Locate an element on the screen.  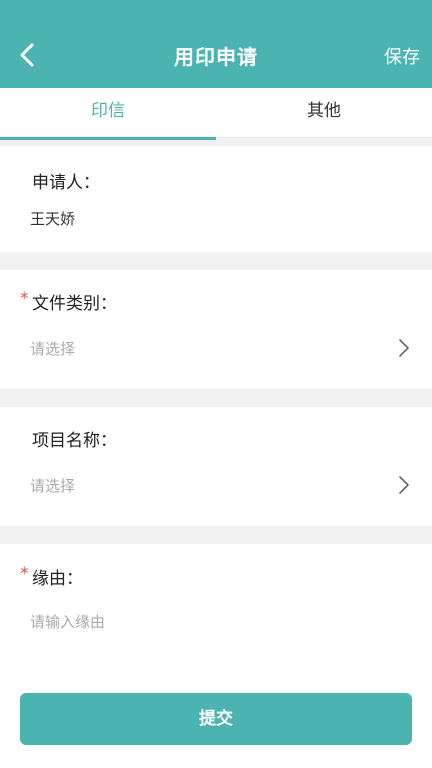
project-name-select: 请选择 is located at coordinates (52, 485).